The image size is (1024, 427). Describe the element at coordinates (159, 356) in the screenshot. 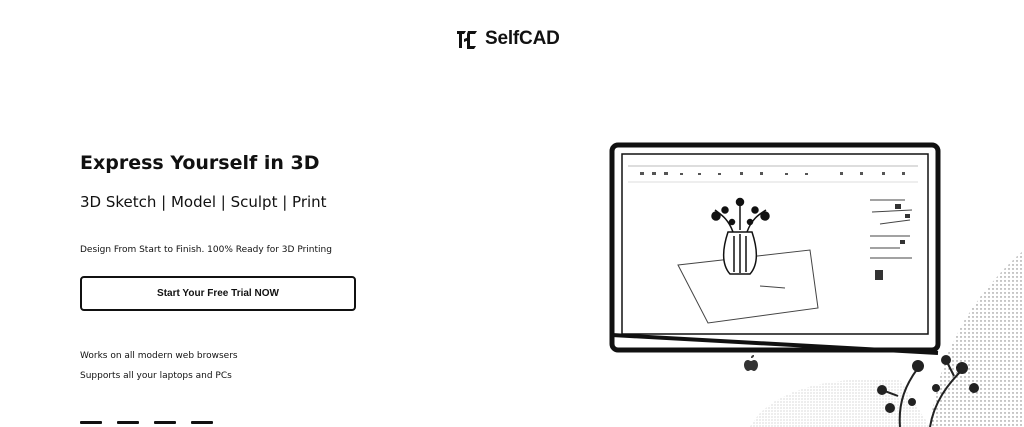

I see `feature-browsers: Works on all modern web browsers` at that location.